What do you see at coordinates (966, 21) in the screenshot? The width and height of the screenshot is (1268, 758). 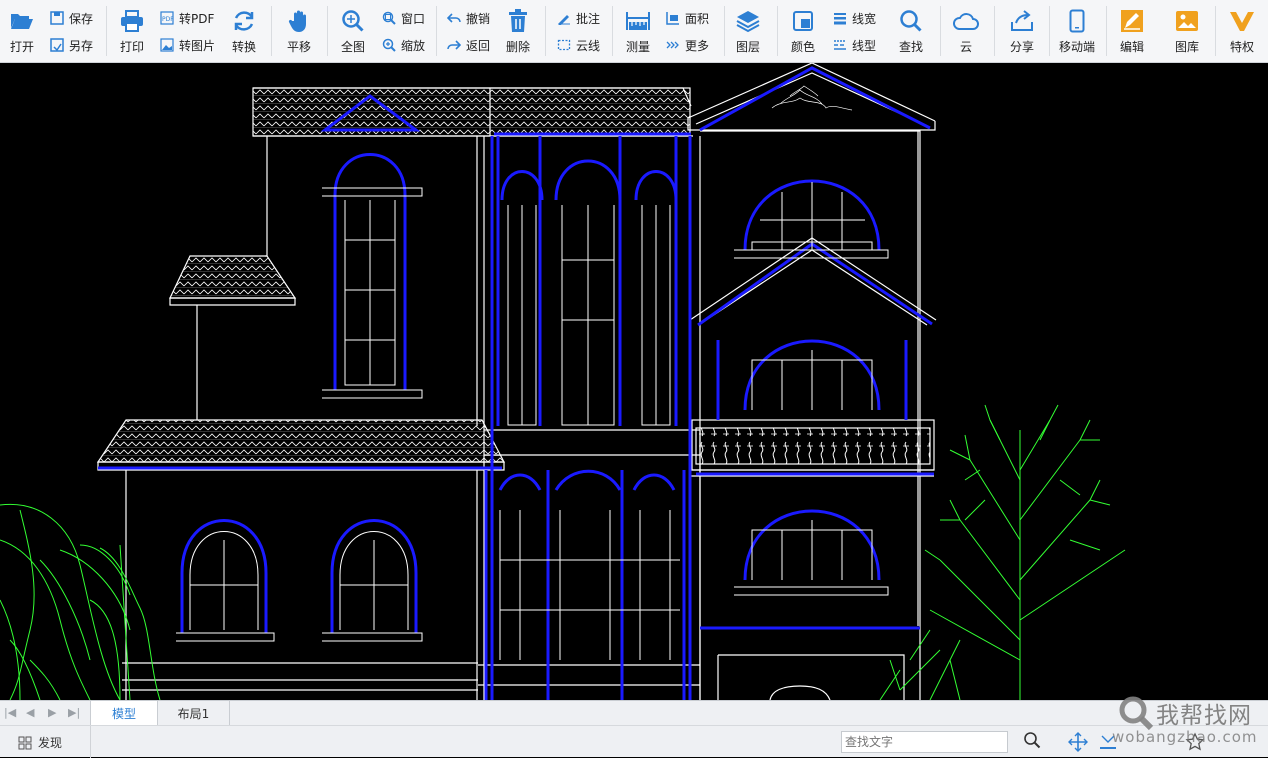 I see `cloud-icon` at bounding box center [966, 21].